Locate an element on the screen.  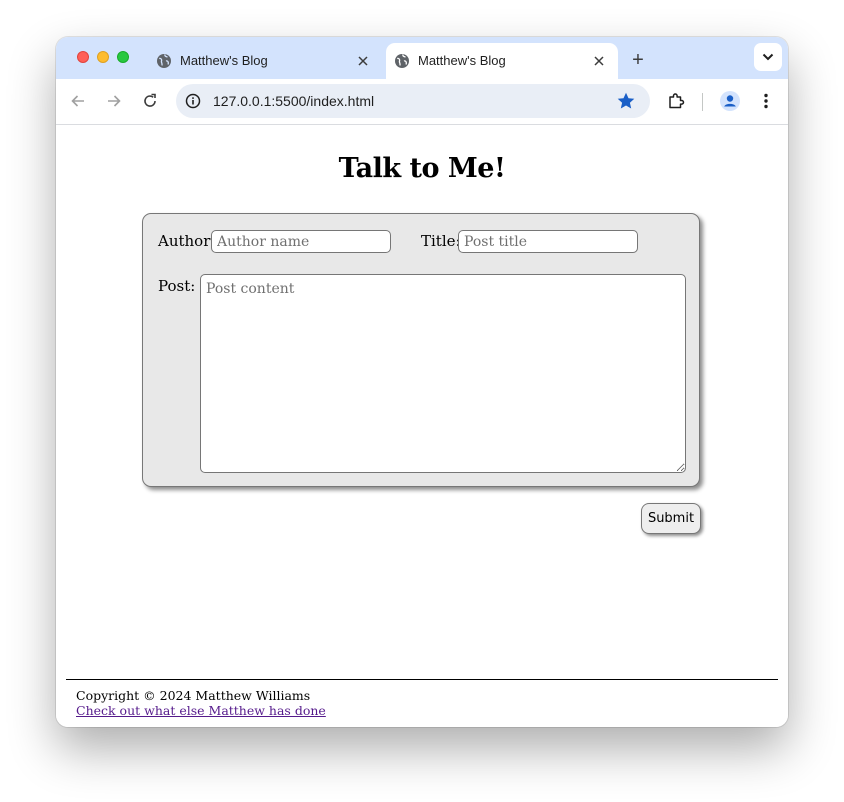
toolbar-divider is located at coordinates (702, 102).